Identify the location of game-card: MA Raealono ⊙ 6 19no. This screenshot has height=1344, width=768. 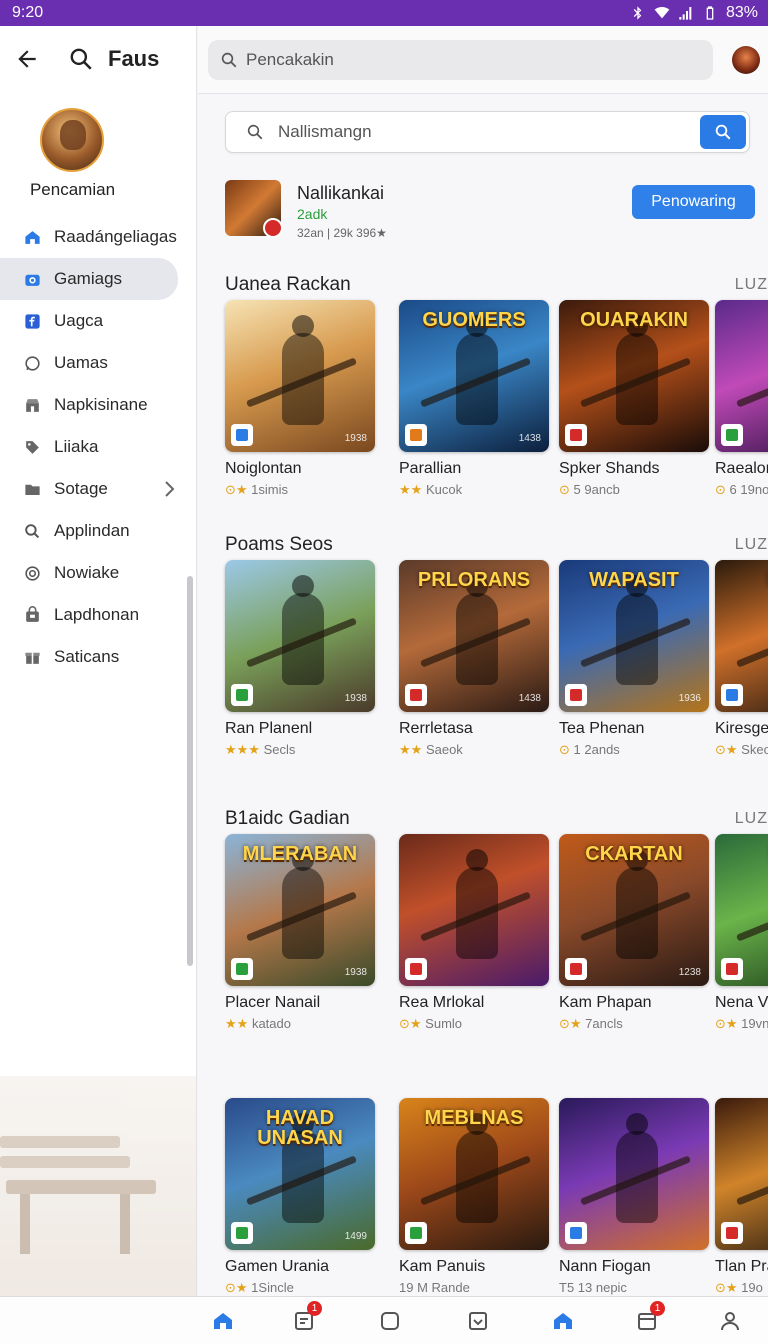
(741, 399).